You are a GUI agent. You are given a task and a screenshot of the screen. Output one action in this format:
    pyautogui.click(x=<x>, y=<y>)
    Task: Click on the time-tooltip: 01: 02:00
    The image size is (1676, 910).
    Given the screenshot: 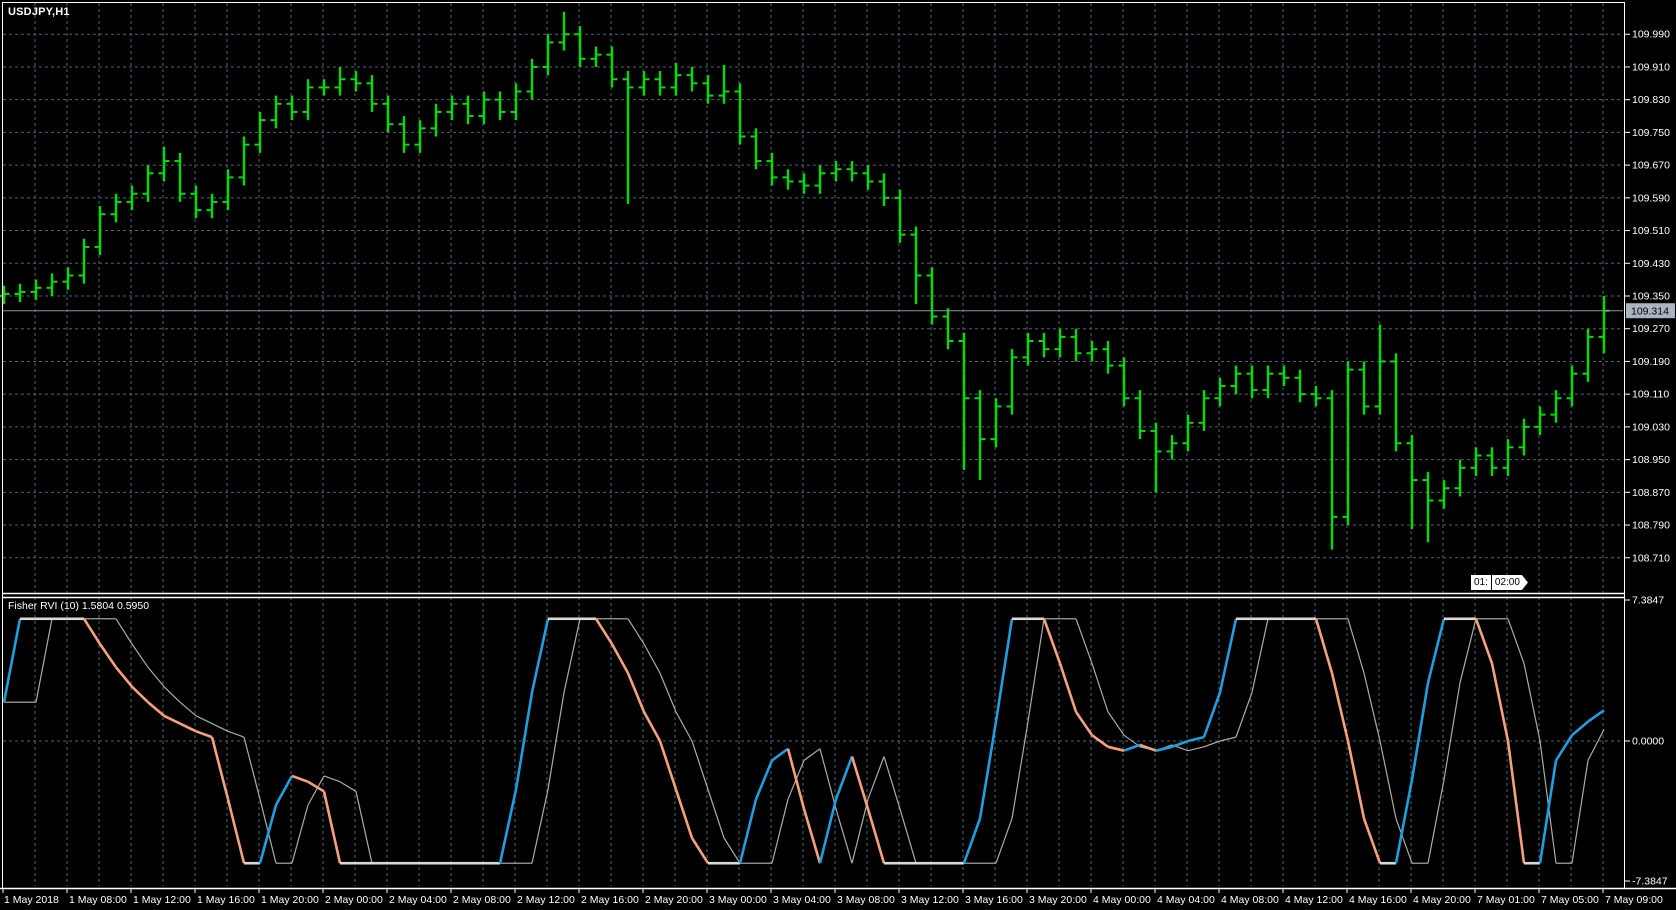 What is the action you would take?
    pyautogui.click(x=1499, y=582)
    